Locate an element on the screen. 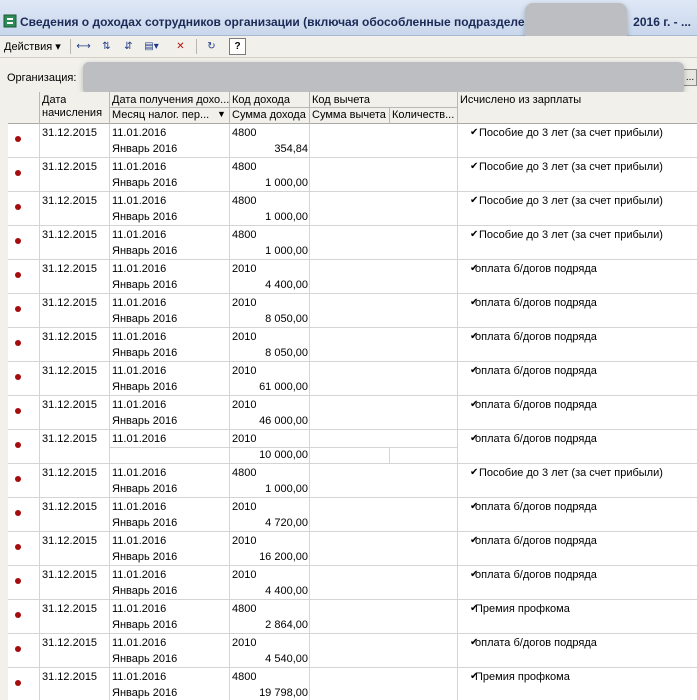  header-calculated-from: Исчислено из зарплаты is located at coordinates (520, 100).